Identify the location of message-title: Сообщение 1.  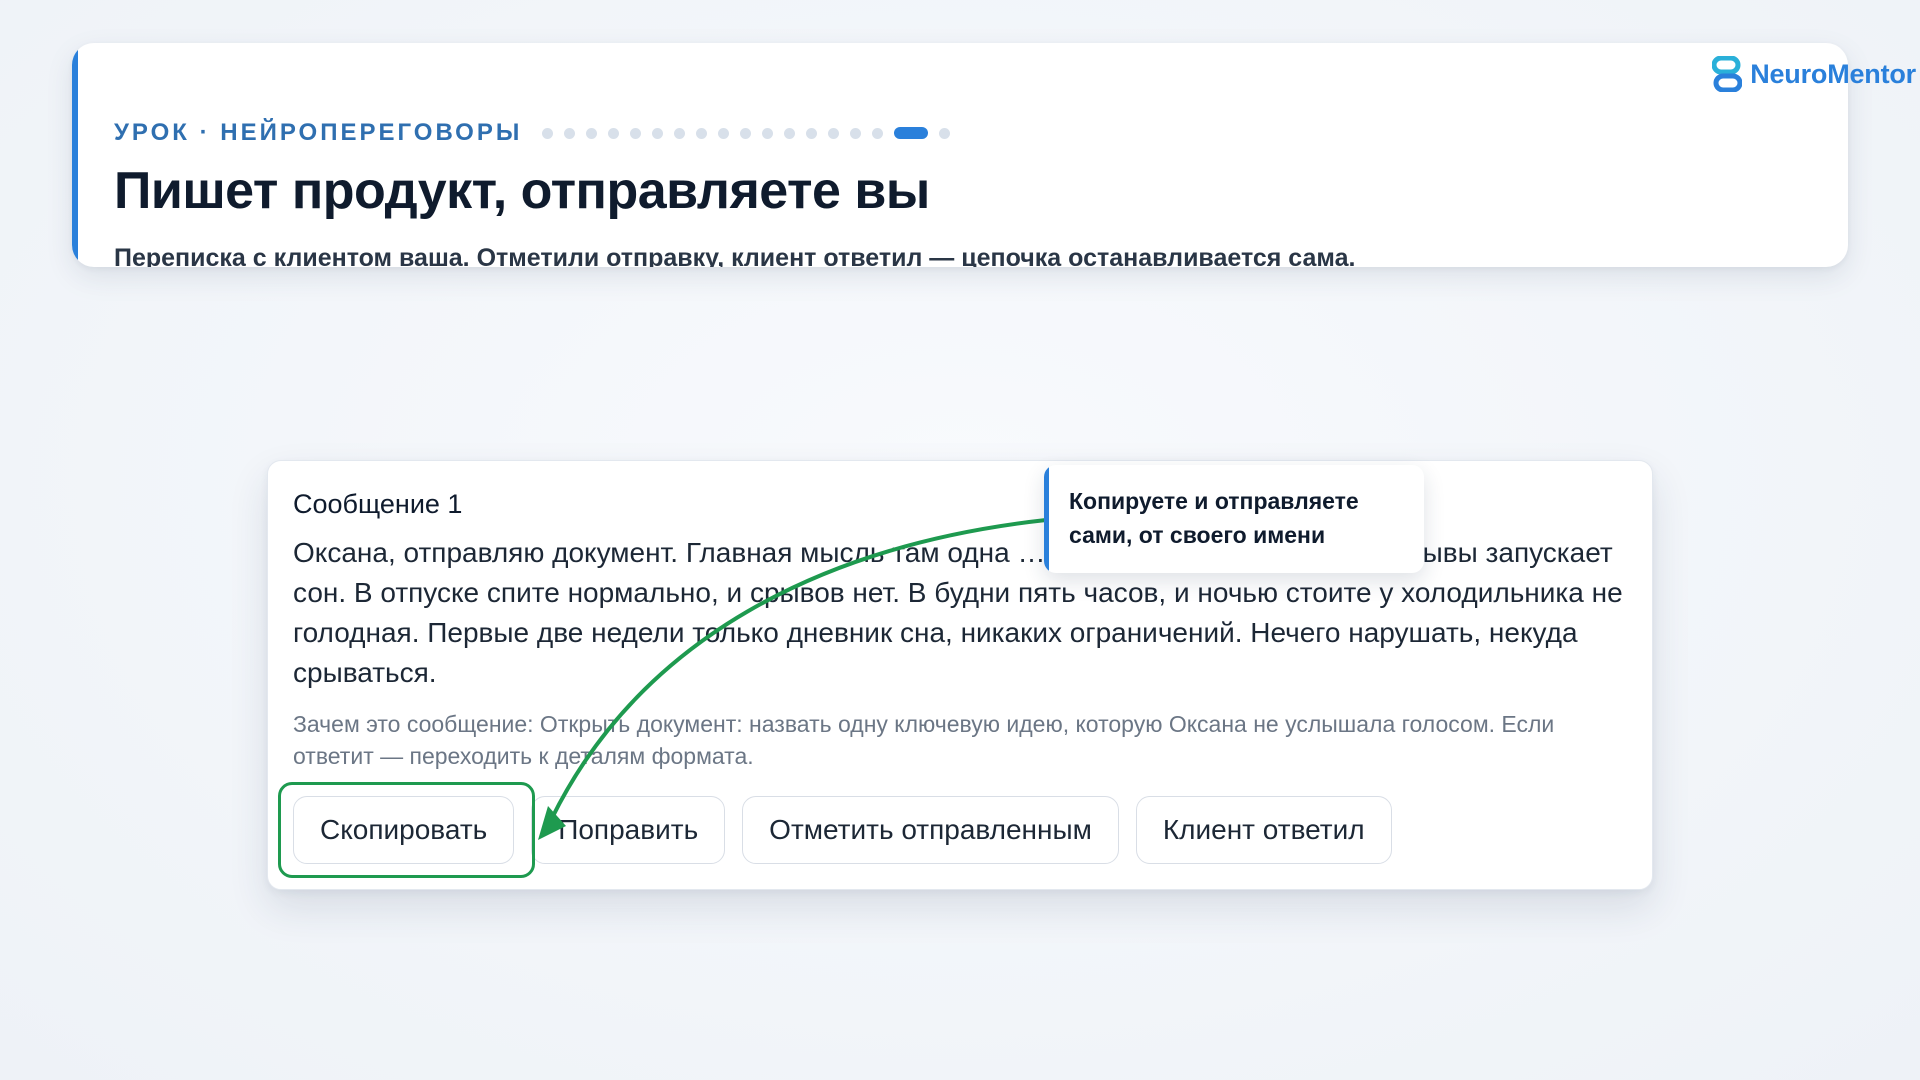
(378, 504).